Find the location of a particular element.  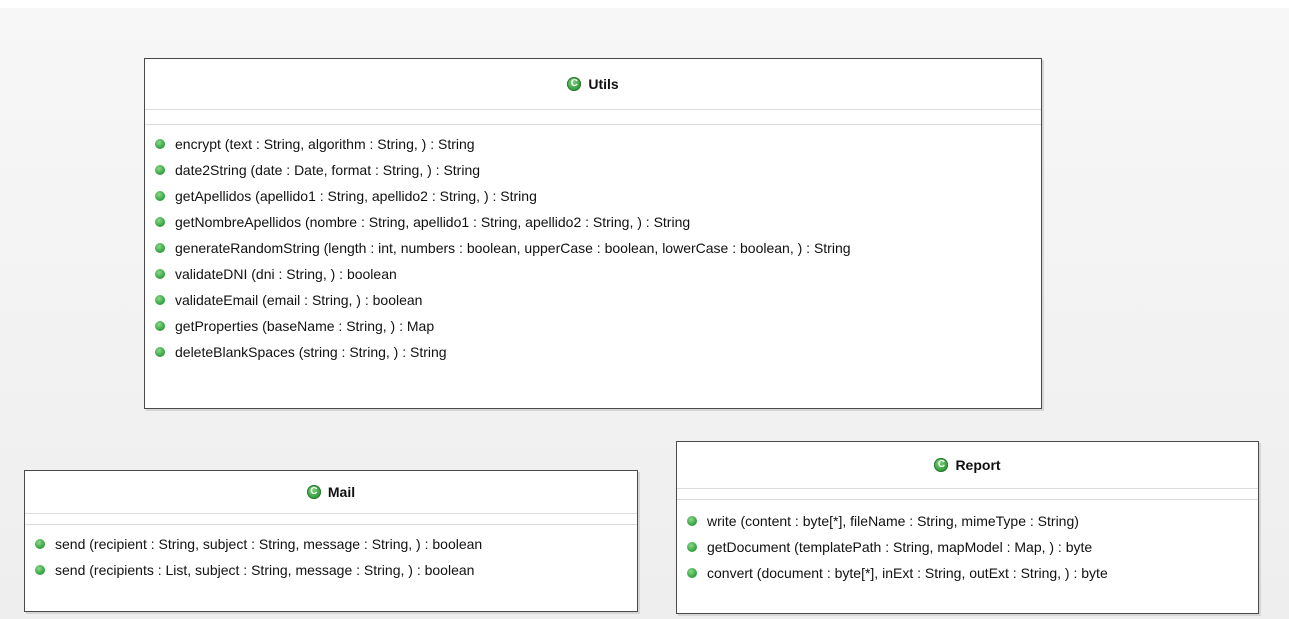

attributes-compartment-report is located at coordinates (967, 493).